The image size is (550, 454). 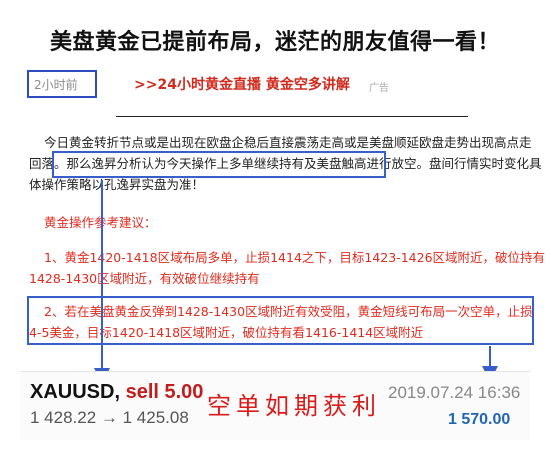 What do you see at coordinates (75, 392) in the screenshot?
I see `symbol-text: XAUUSD,` at bounding box center [75, 392].